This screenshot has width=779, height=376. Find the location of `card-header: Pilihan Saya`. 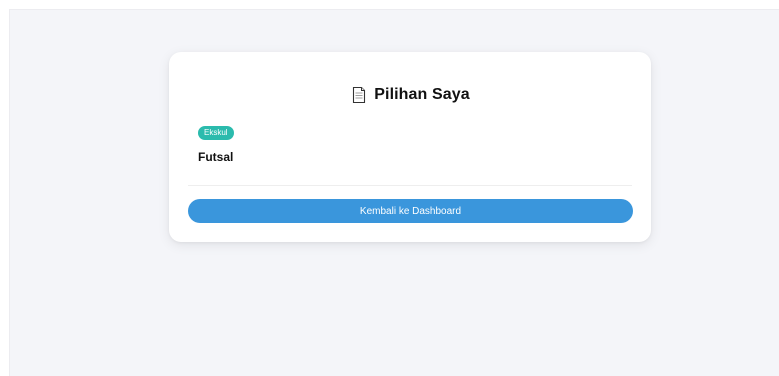

card-header: Pilihan Saya is located at coordinates (410, 95).